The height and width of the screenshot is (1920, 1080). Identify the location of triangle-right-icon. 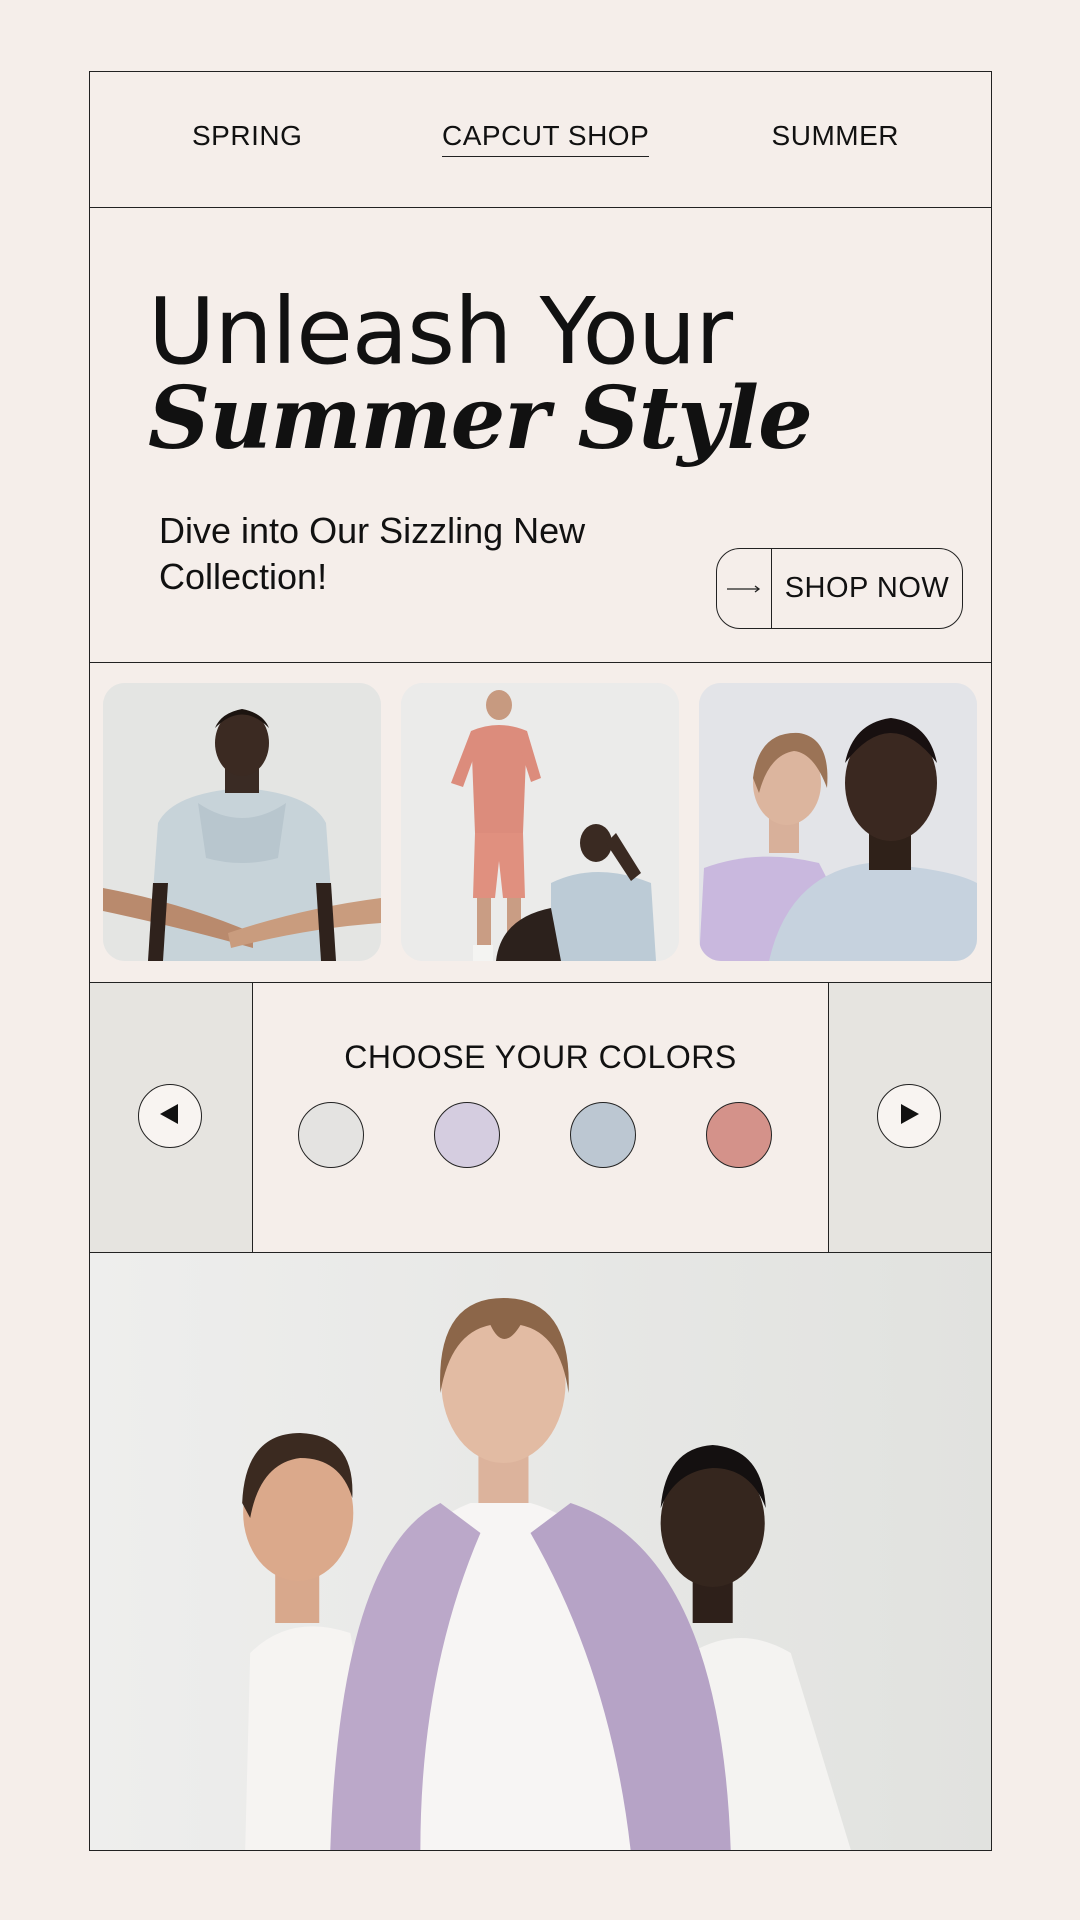
(909, 1116).